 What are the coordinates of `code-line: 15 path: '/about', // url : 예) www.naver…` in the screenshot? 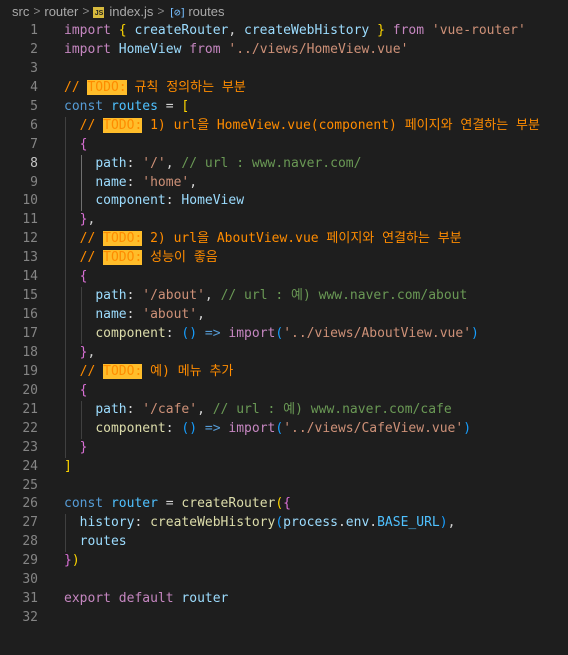 It's located at (284, 297).